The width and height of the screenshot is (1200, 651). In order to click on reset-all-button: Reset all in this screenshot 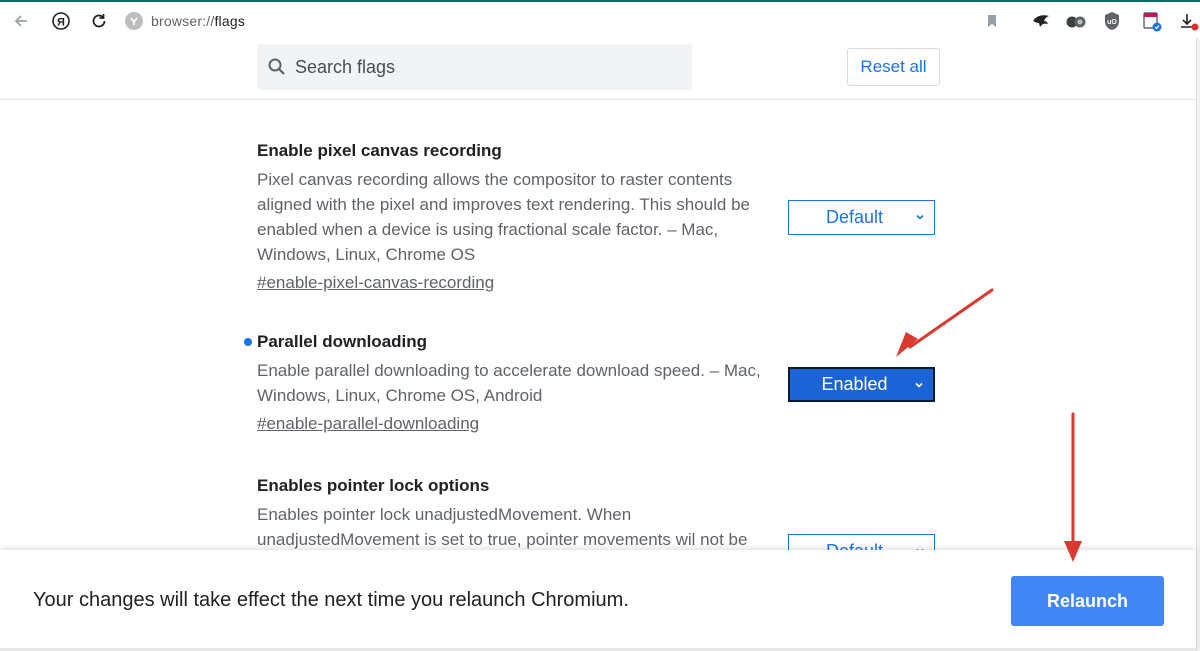, I will do `click(893, 67)`.